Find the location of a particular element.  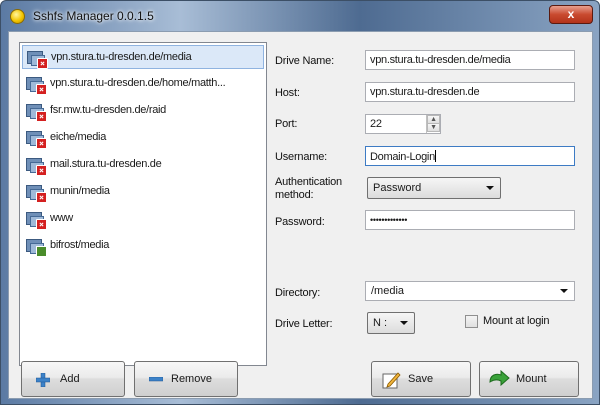

directory-combo: /media is located at coordinates (470, 291).